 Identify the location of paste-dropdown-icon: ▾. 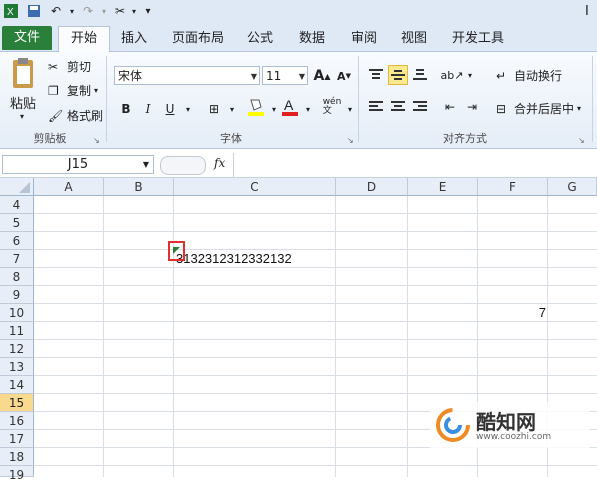
(22, 116).